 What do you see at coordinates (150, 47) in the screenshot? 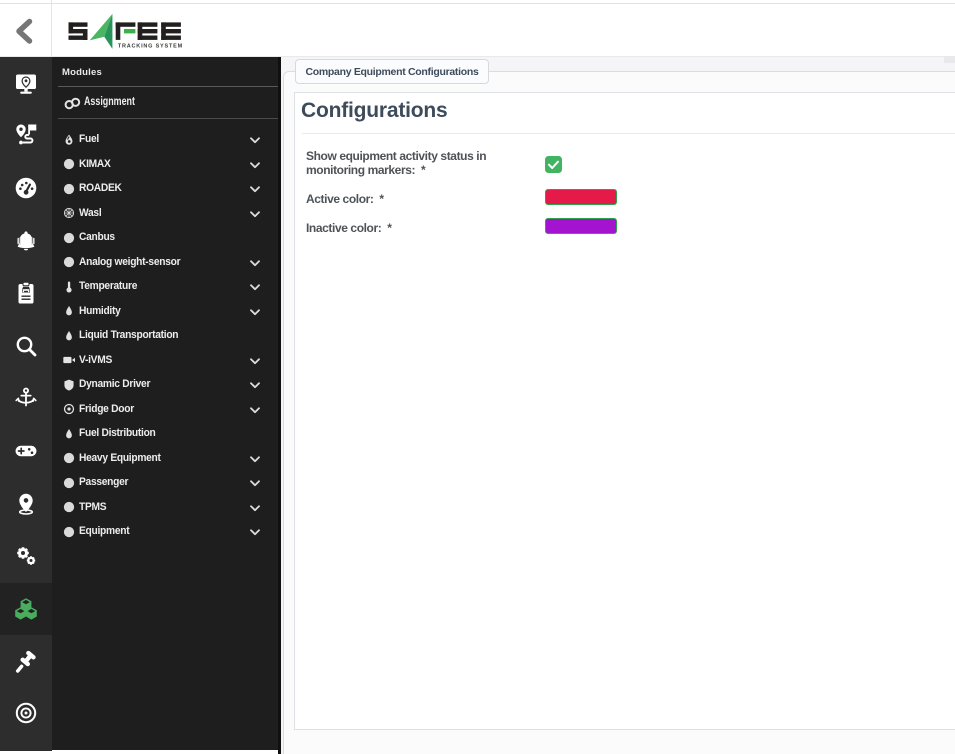
I see `svg-text: TRACKING SYSTEM` at bounding box center [150, 47].